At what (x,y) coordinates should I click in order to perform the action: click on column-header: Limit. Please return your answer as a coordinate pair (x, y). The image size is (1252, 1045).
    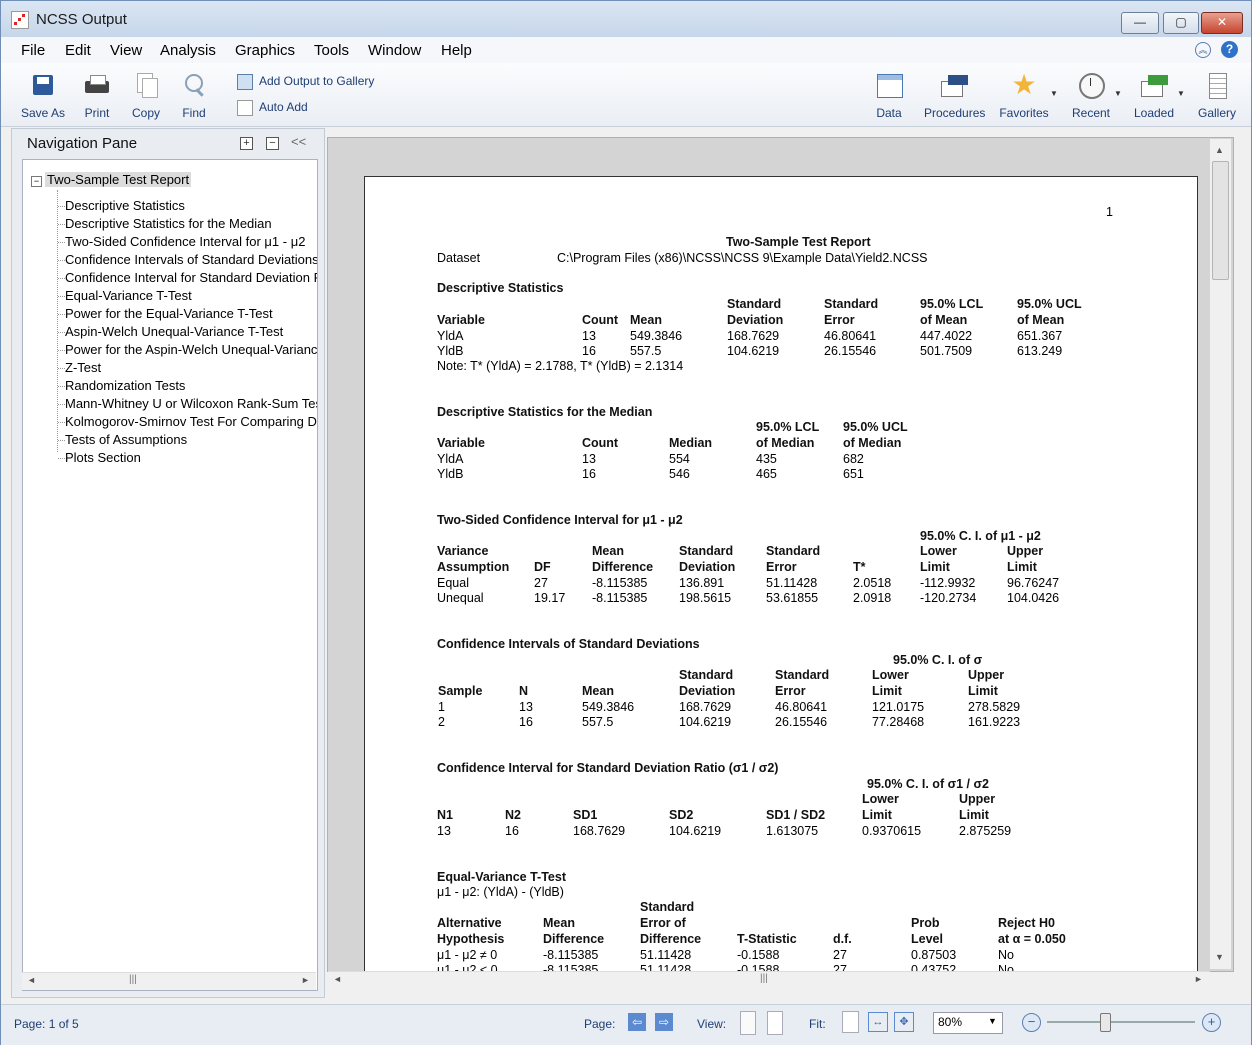
    Looking at the image, I should click on (1022, 567).